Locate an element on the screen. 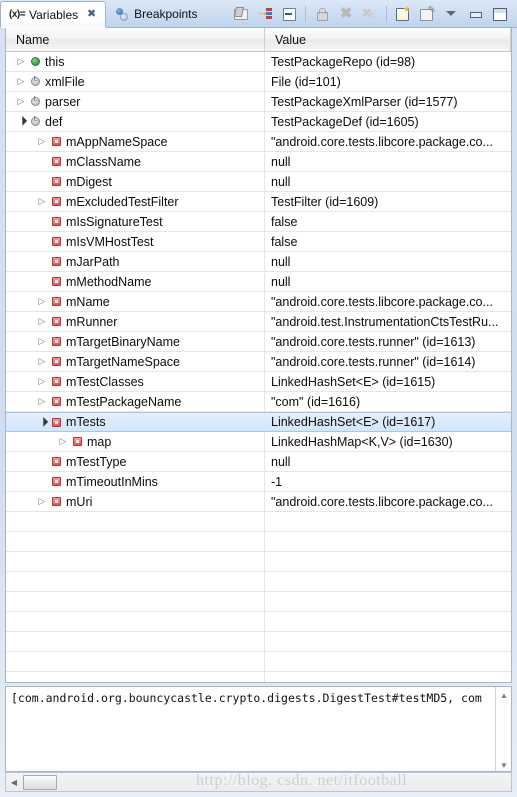 This screenshot has height=797, width=517. table-row: parser TestPackageXmlParser (id=1577) is located at coordinates (258, 102).